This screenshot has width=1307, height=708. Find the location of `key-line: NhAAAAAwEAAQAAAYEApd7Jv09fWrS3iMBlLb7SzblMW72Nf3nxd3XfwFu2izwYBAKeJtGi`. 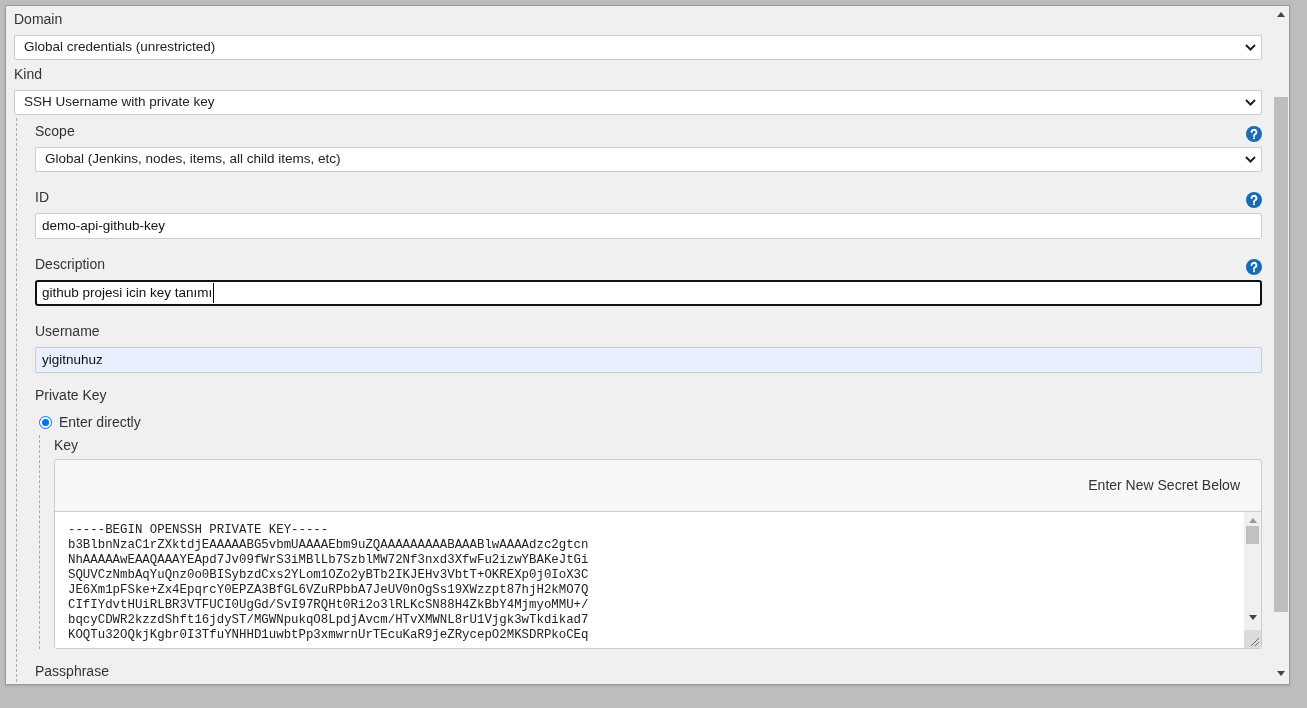

key-line: NhAAAAAwEAAQAAAYEApd7Jv09fWrS3iMBlLb7SzblMW72Nf3nxd3XfwFu2izwYBAKeJtGi is located at coordinates (329, 560).